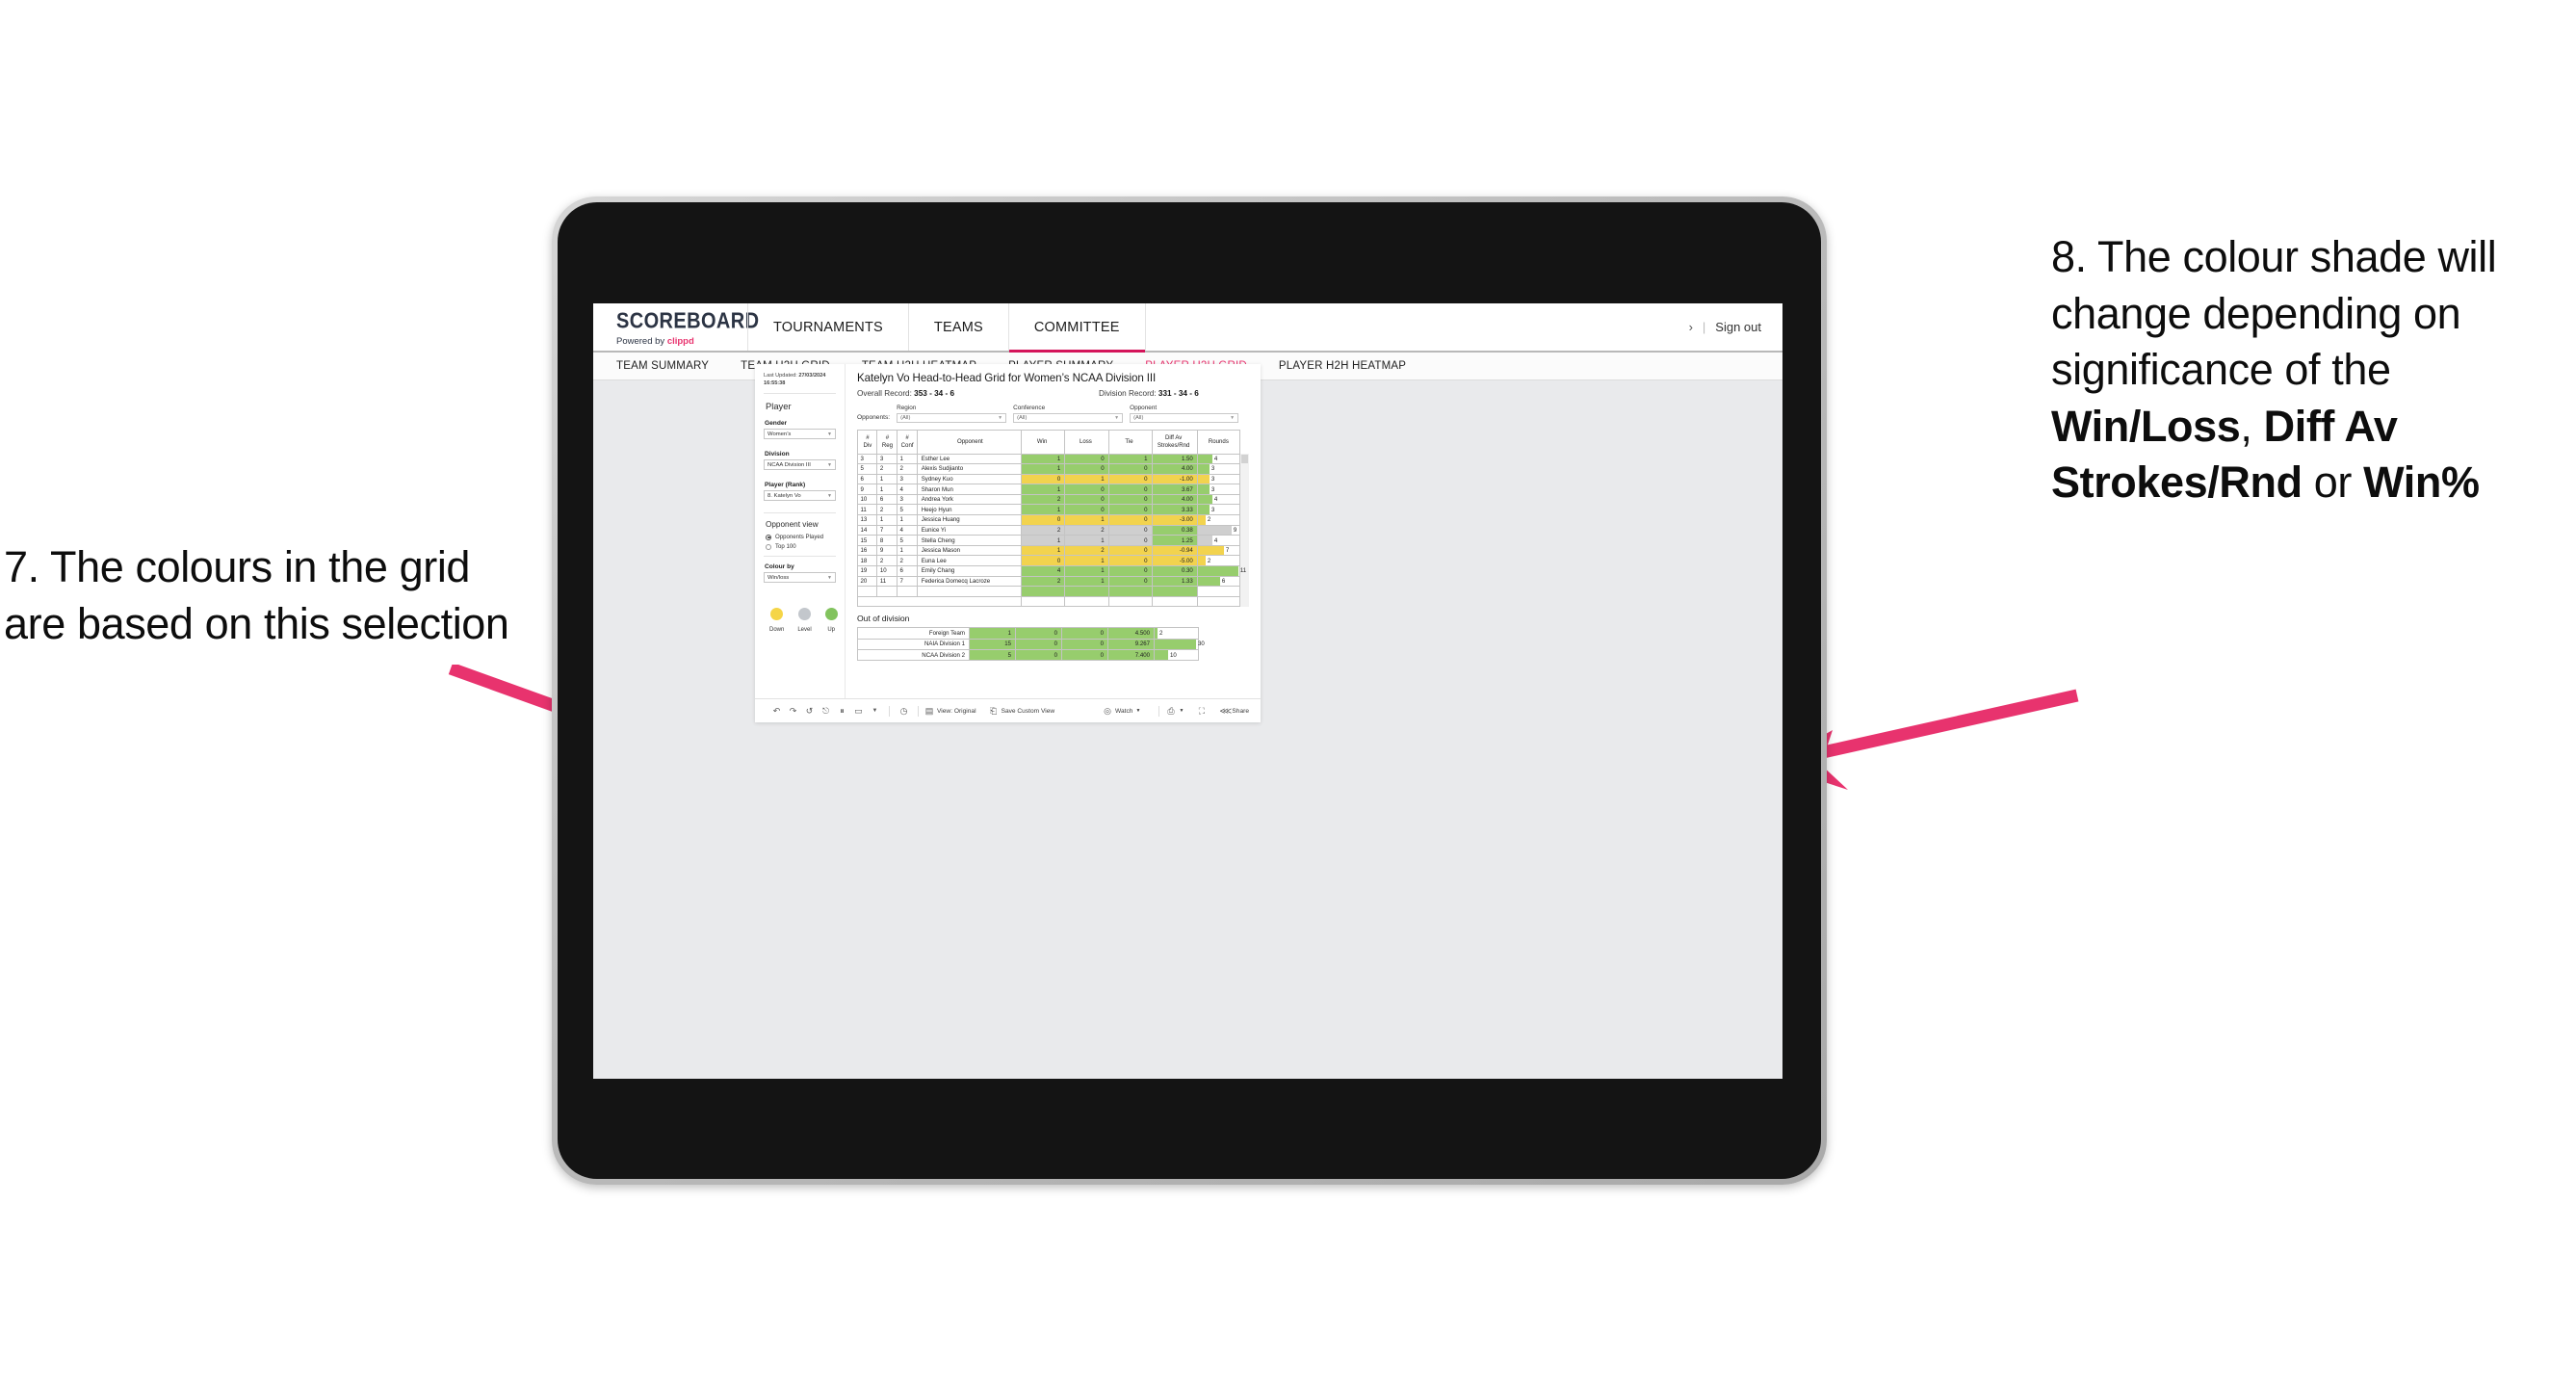 The width and height of the screenshot is (2576, 1386). Describe the element at coordinates (1243, 571) in the screenshot. I see `rounds-value: 11` at that location.